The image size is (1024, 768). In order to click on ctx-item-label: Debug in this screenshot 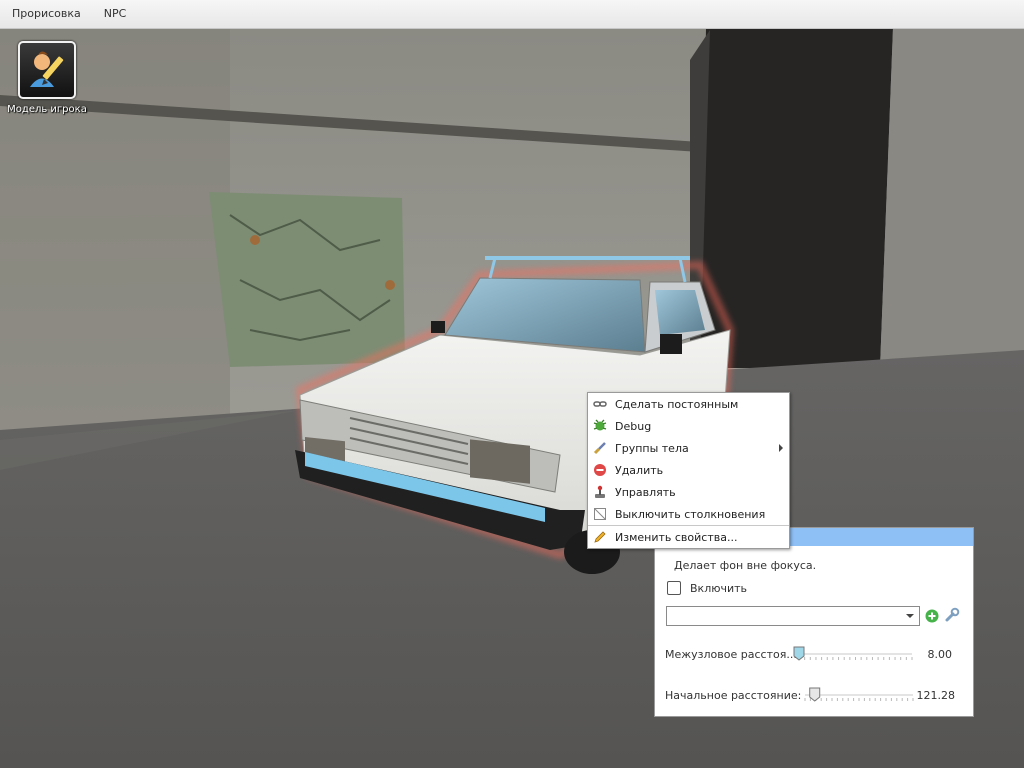, I will do `click(633, 426)`.